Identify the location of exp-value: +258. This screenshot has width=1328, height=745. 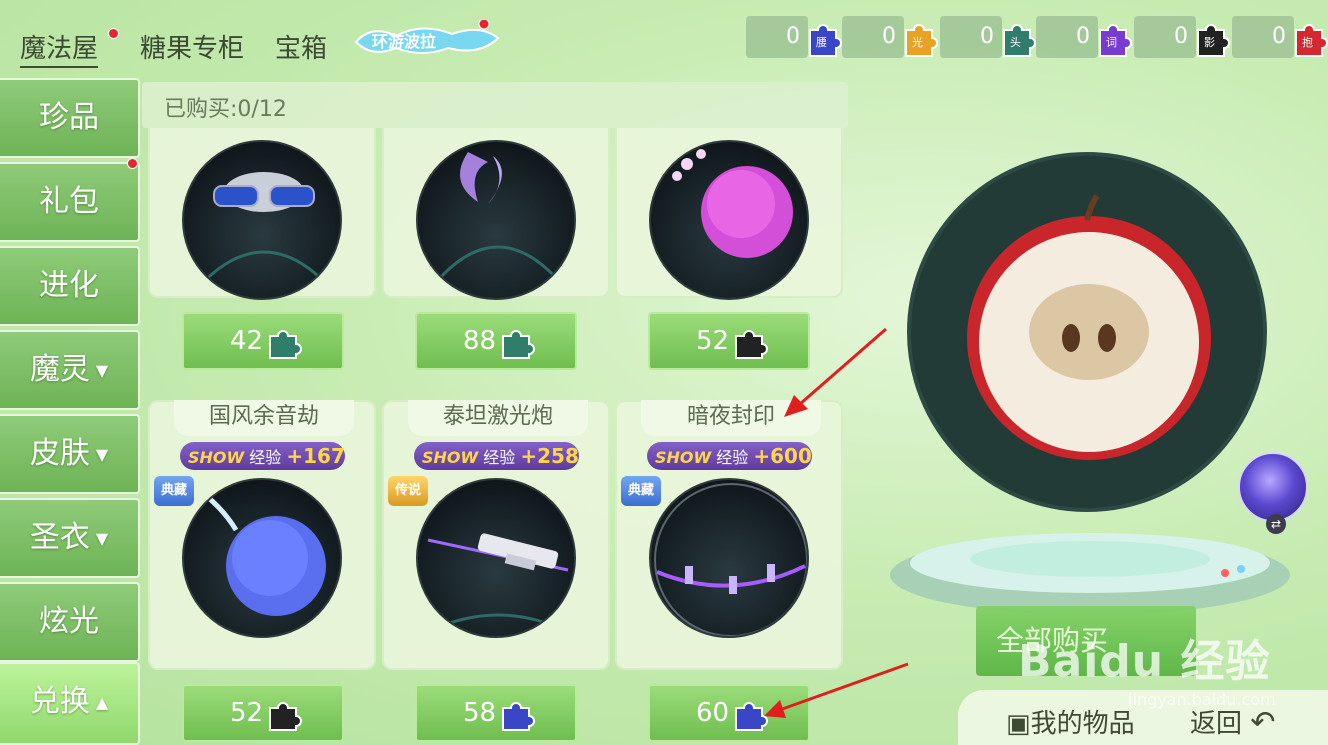
(549, 456).